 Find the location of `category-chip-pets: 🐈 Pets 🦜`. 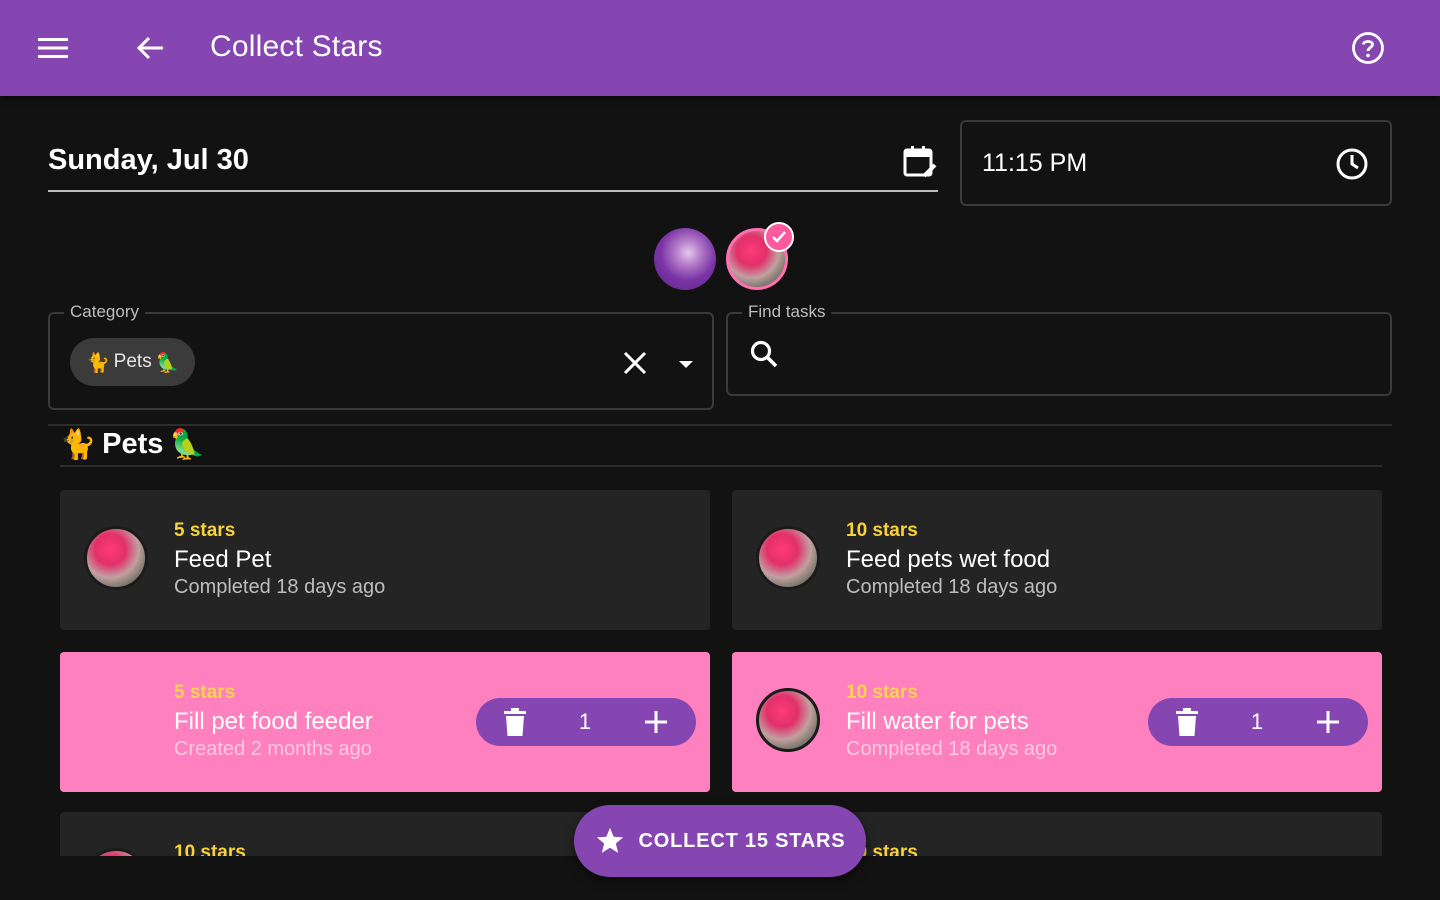

category-chip-pets: 🐈 Pets 🦜 is located at coordinates (133, 362).